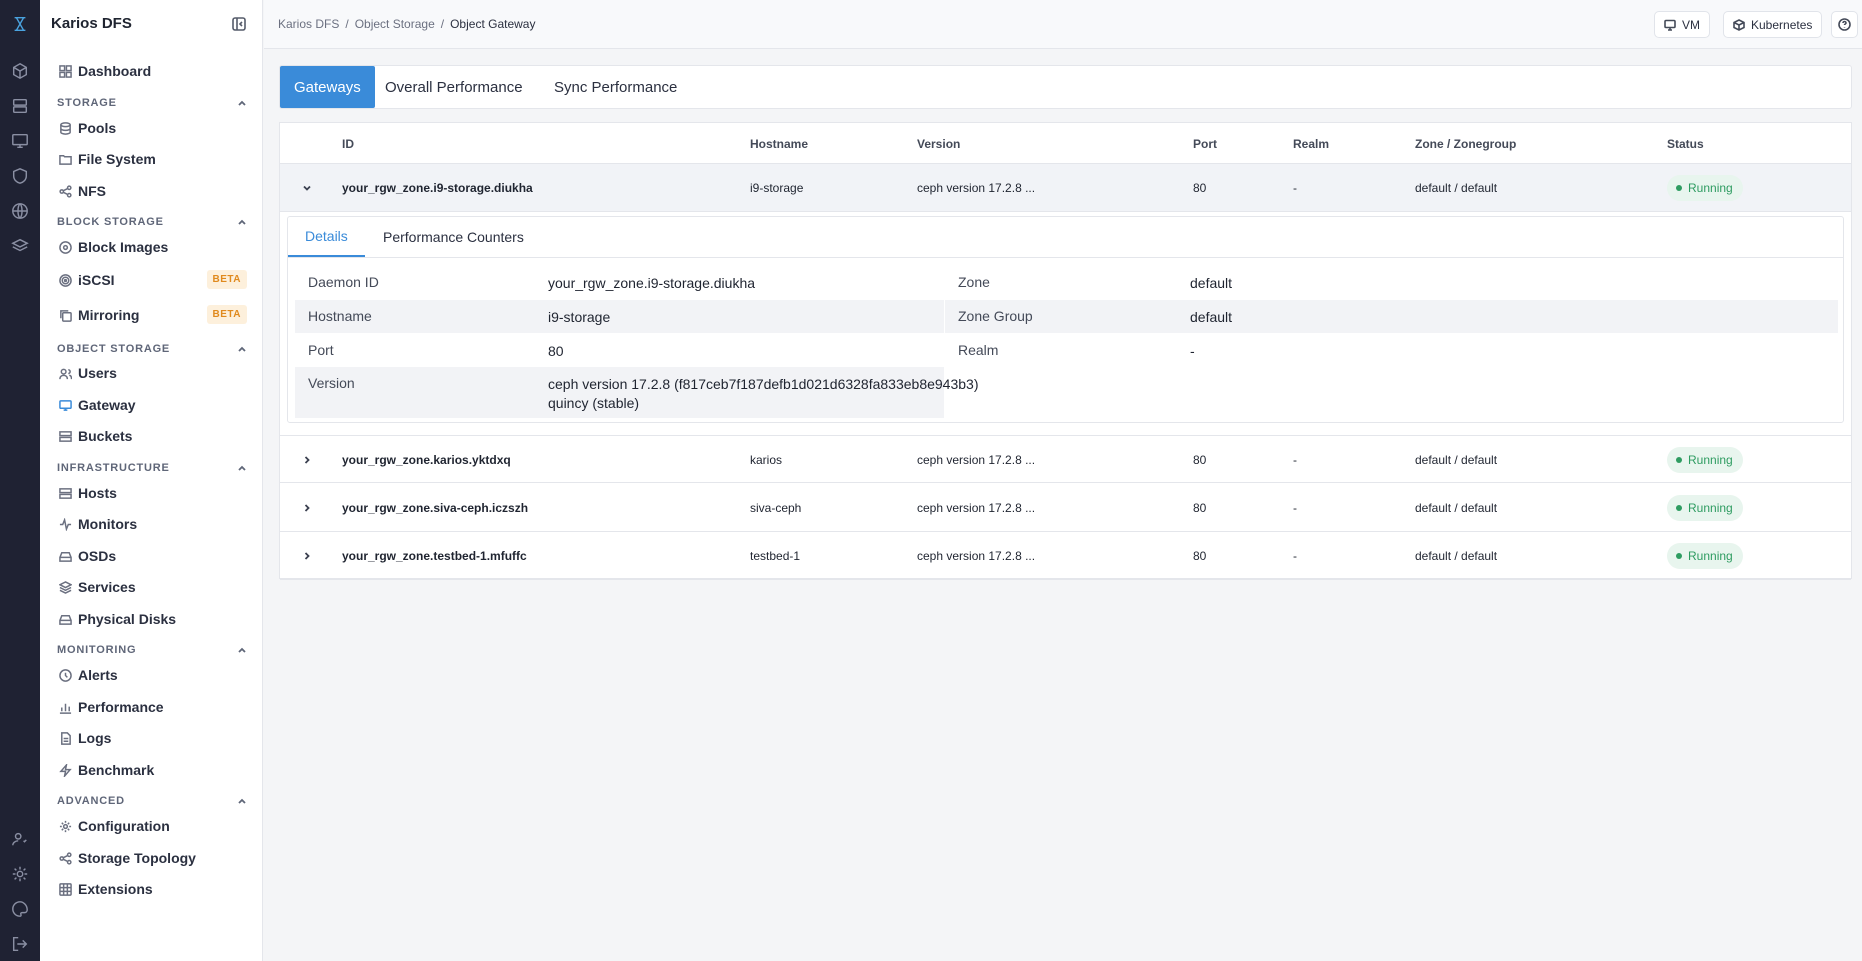 This screenshot has height=961, width=1862. Describe the element at coordinates (395, 24) in the screenshot. I see `crumb-object-storage: Object Storage` at that location.